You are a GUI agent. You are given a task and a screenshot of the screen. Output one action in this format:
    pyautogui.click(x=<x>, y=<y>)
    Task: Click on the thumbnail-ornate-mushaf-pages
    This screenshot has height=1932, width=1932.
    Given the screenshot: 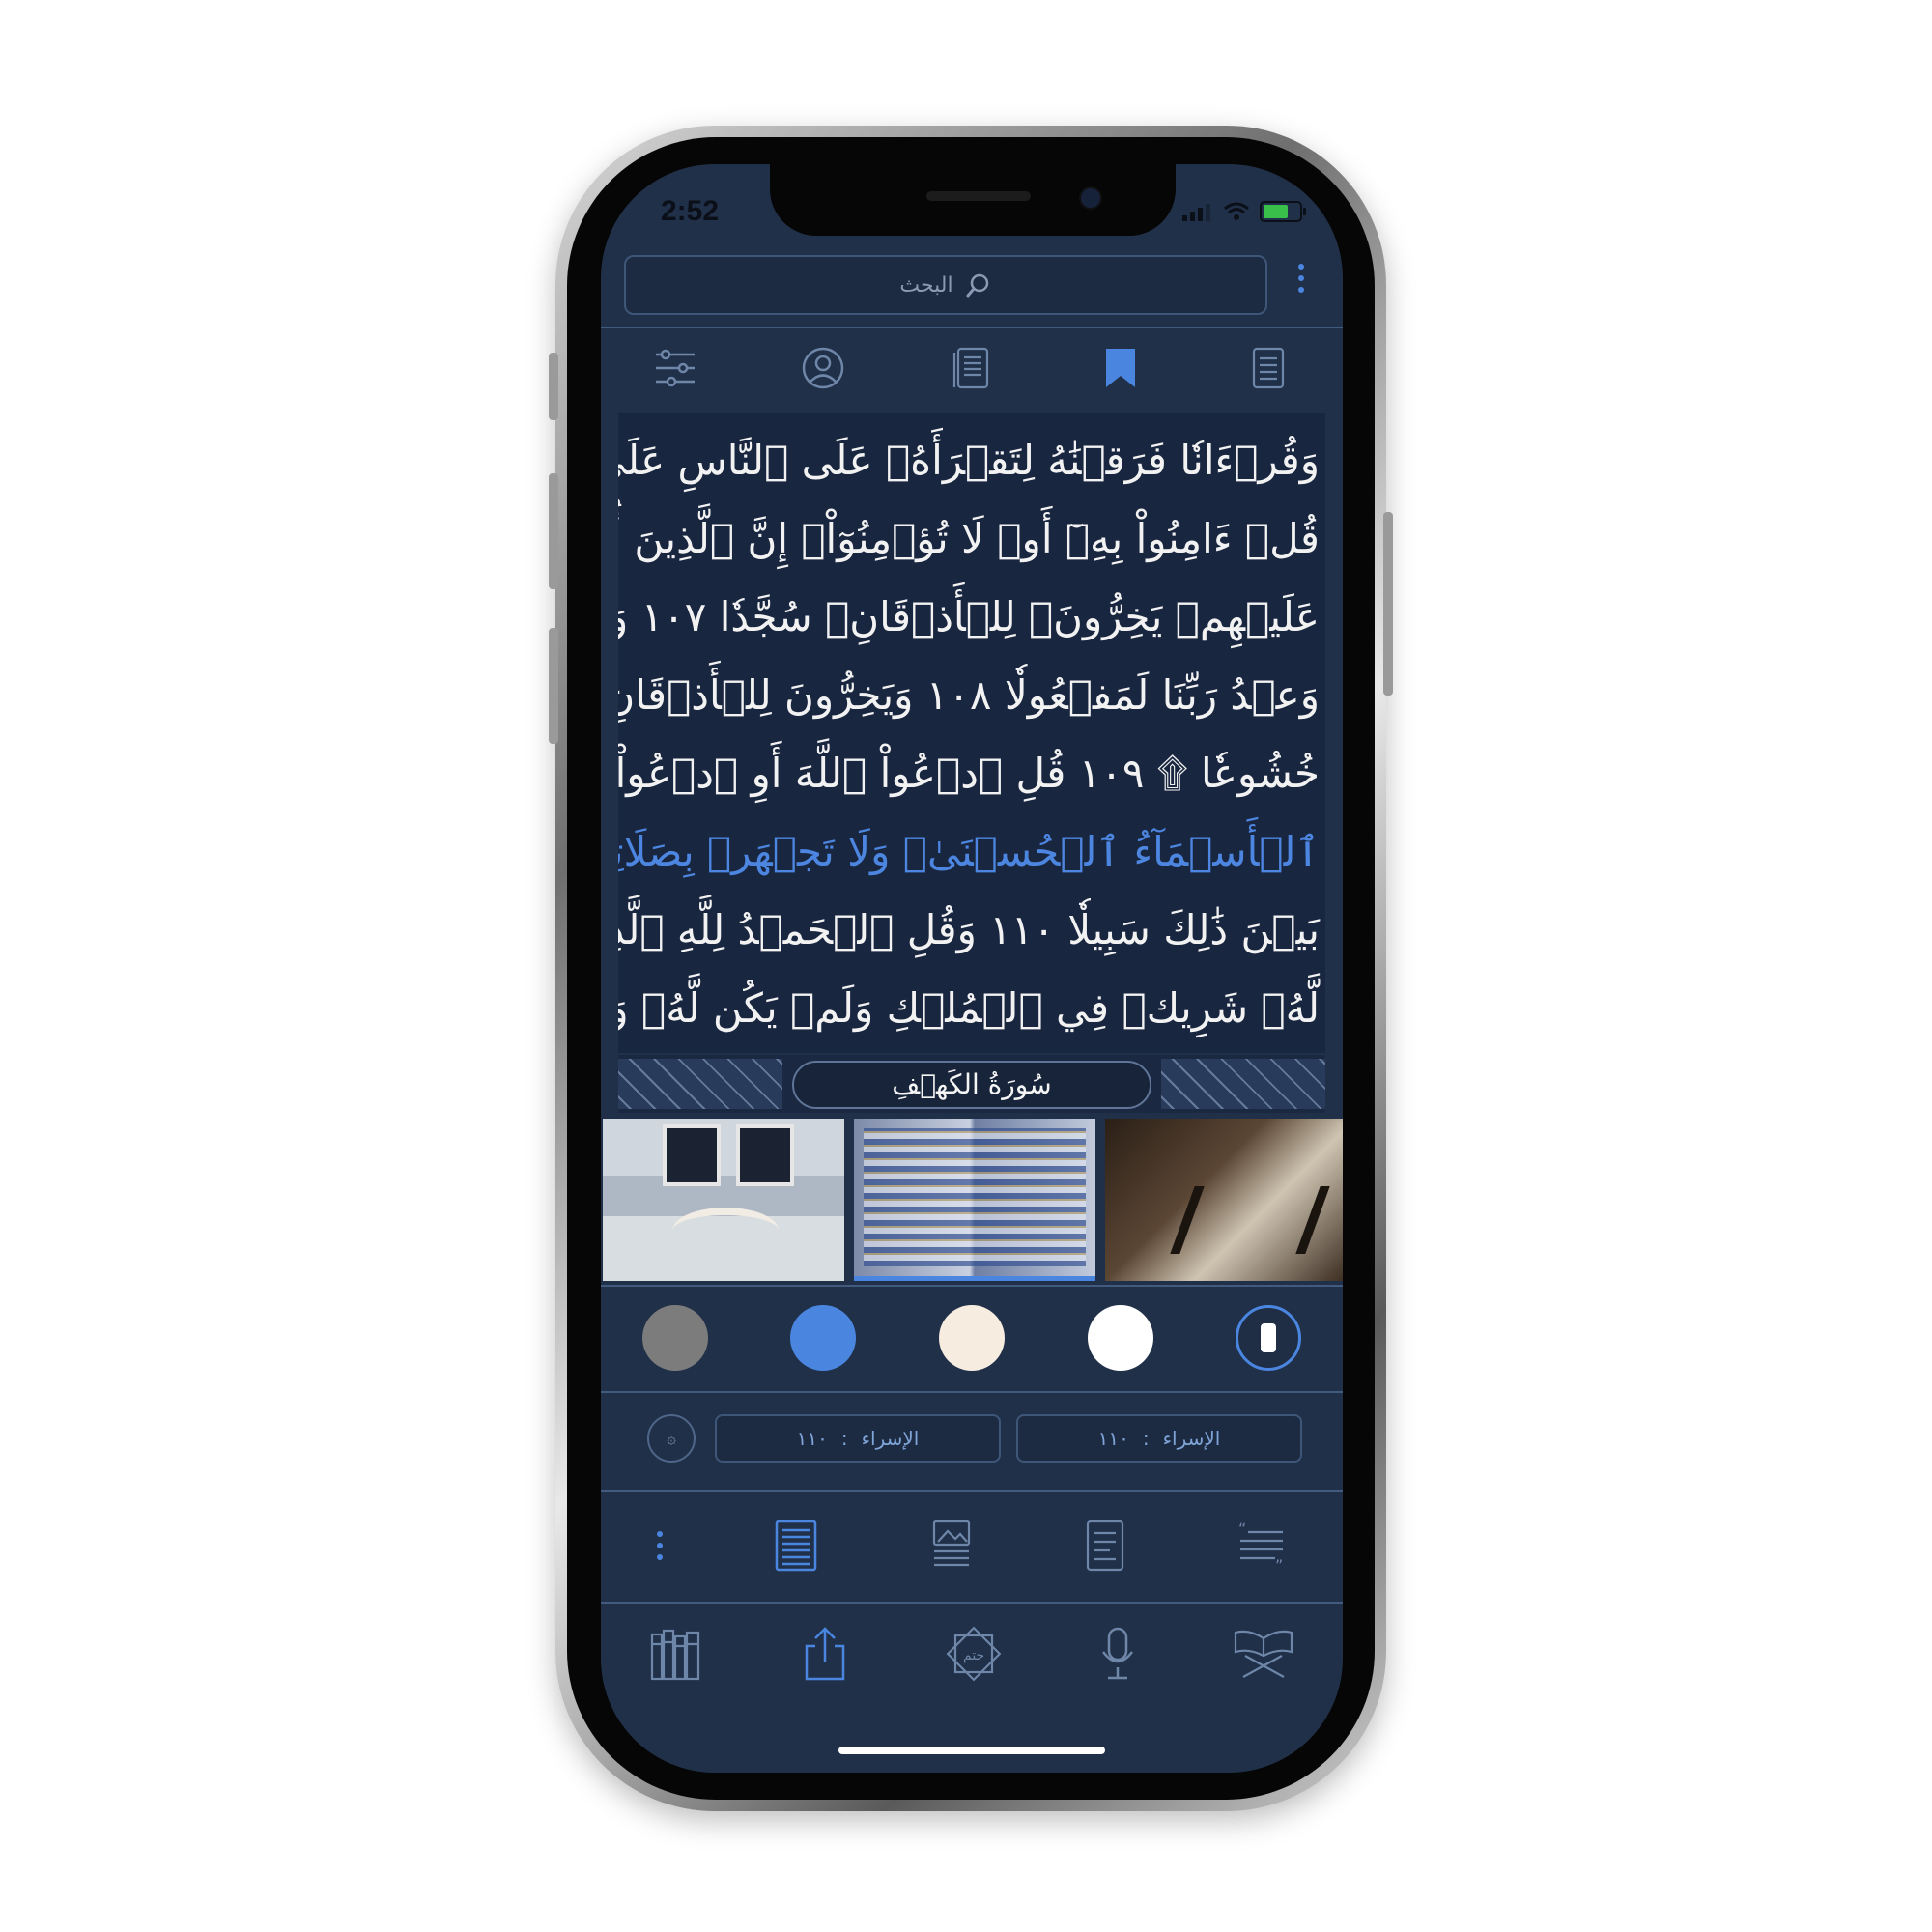 What is the action you would take?
    pyautogui.click(x=974, y=1200)
    